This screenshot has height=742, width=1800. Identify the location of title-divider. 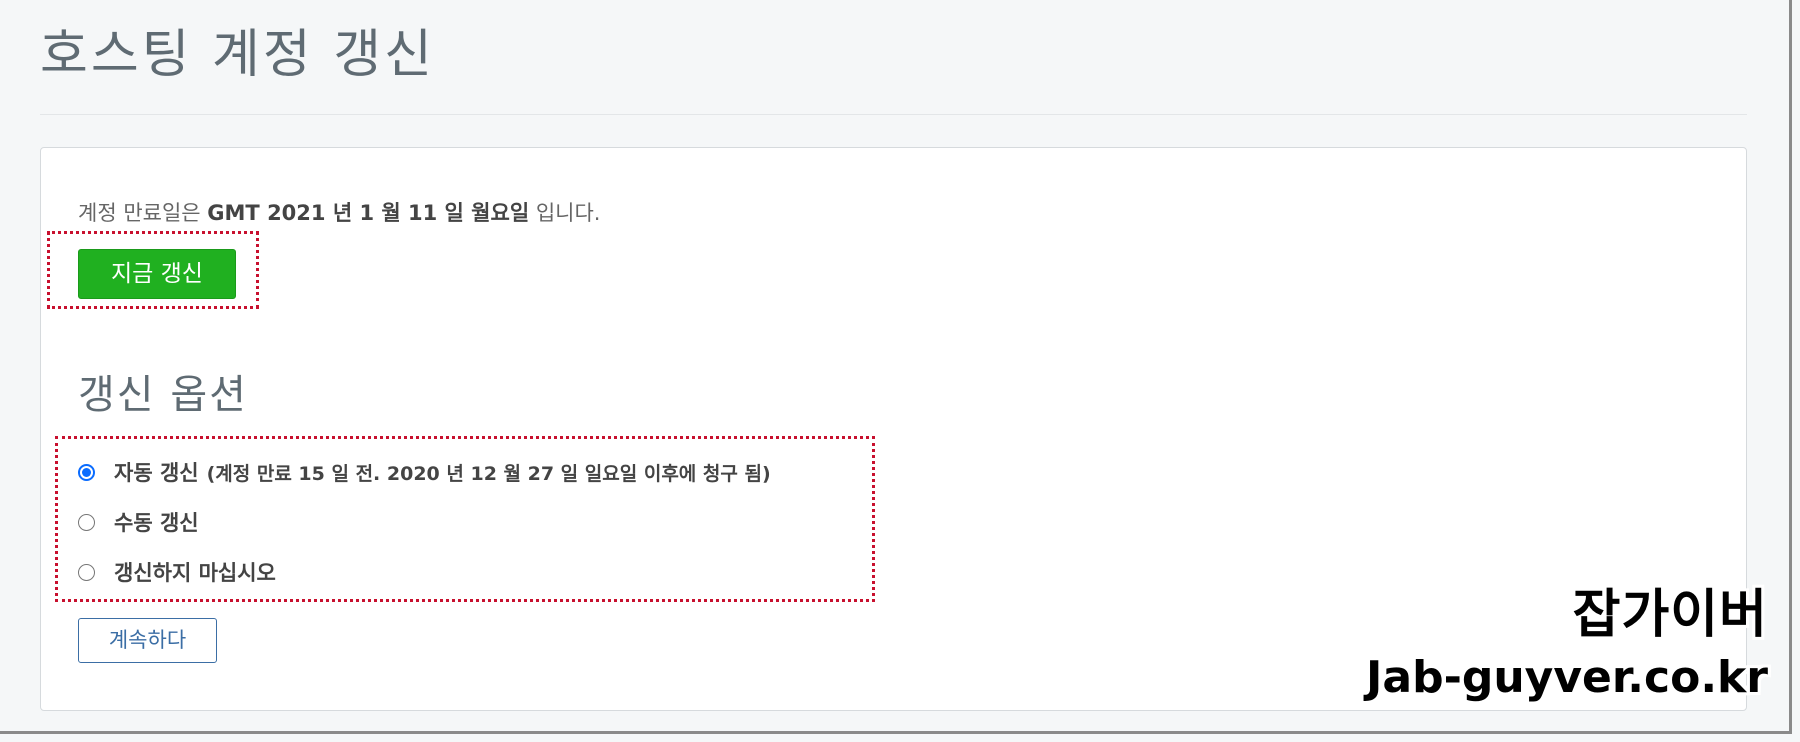
(893, 114).